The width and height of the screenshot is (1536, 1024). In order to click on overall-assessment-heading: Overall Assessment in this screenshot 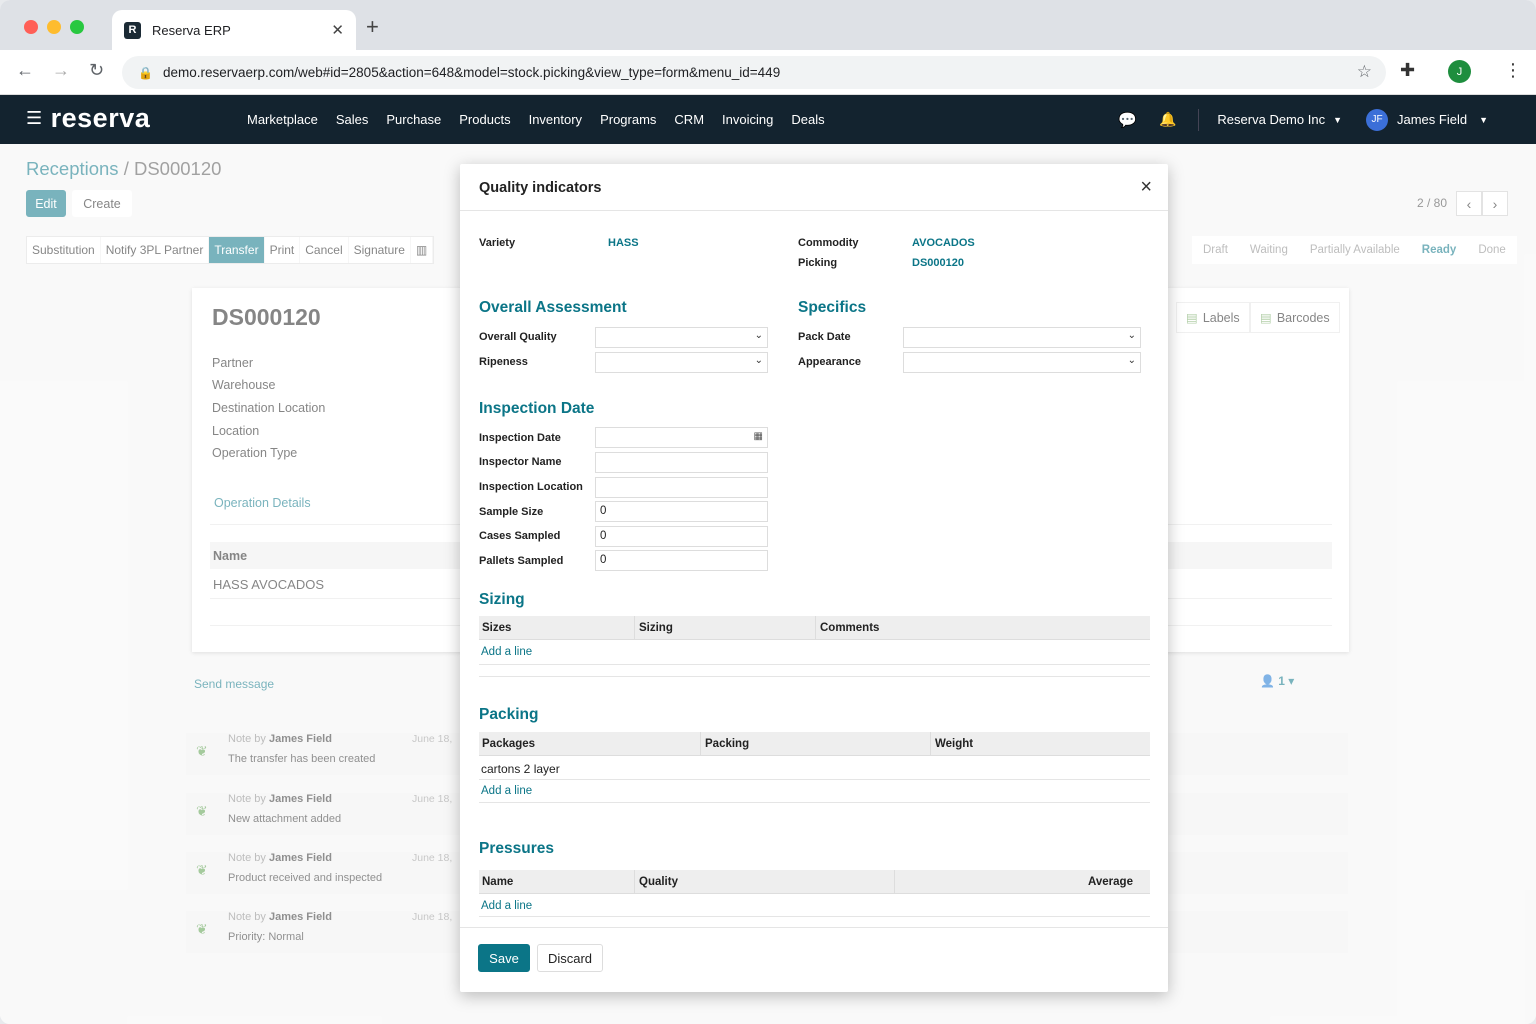, I will do `click(553, 307)`.